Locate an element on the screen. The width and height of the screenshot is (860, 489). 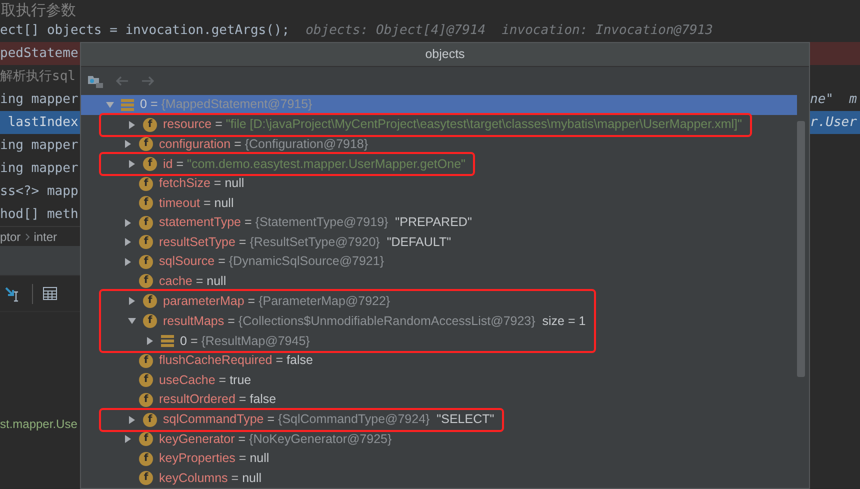
tree-row: f fetchSize = null is located at coordinates (439, 184).